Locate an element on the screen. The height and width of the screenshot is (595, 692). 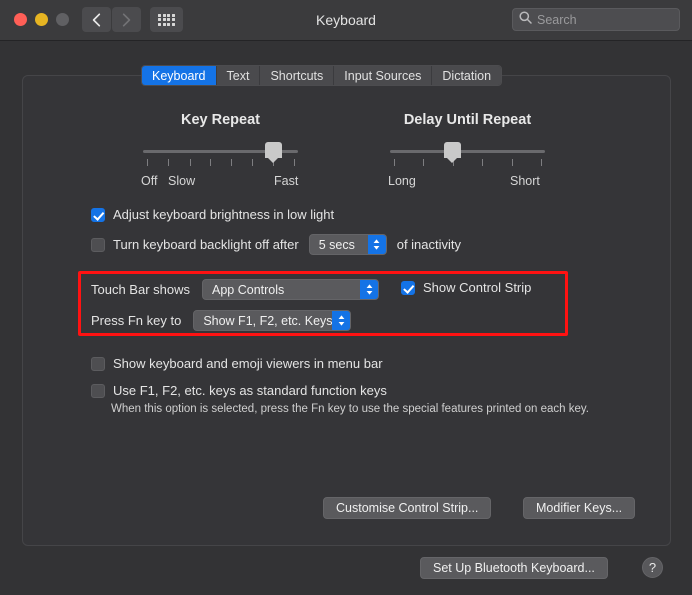
delay-until-repeat-slider-group: Delay Until Repeat Long Short is located at coordinates (466, 151).